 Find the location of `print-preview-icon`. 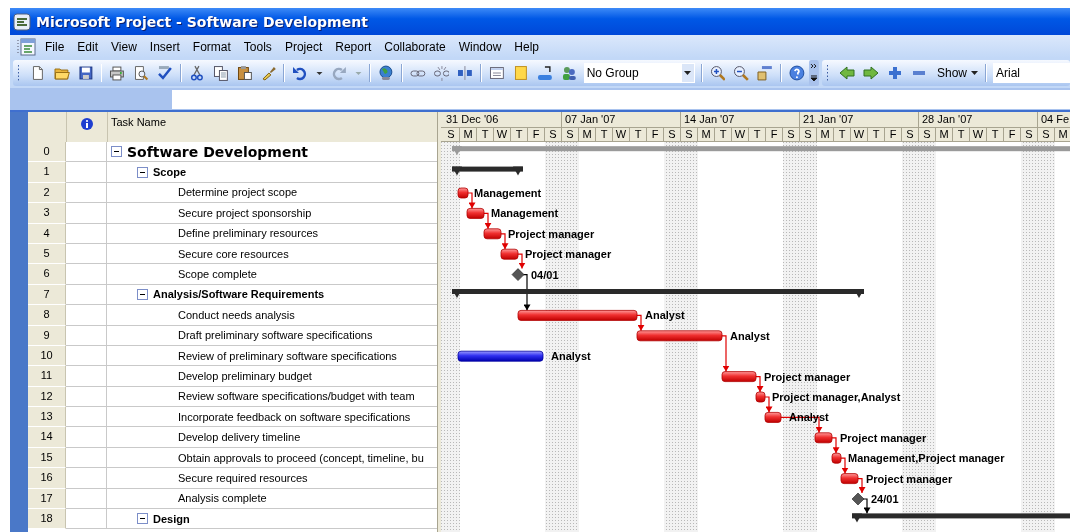

print-preview-icon is located at coordinates (141, 73).